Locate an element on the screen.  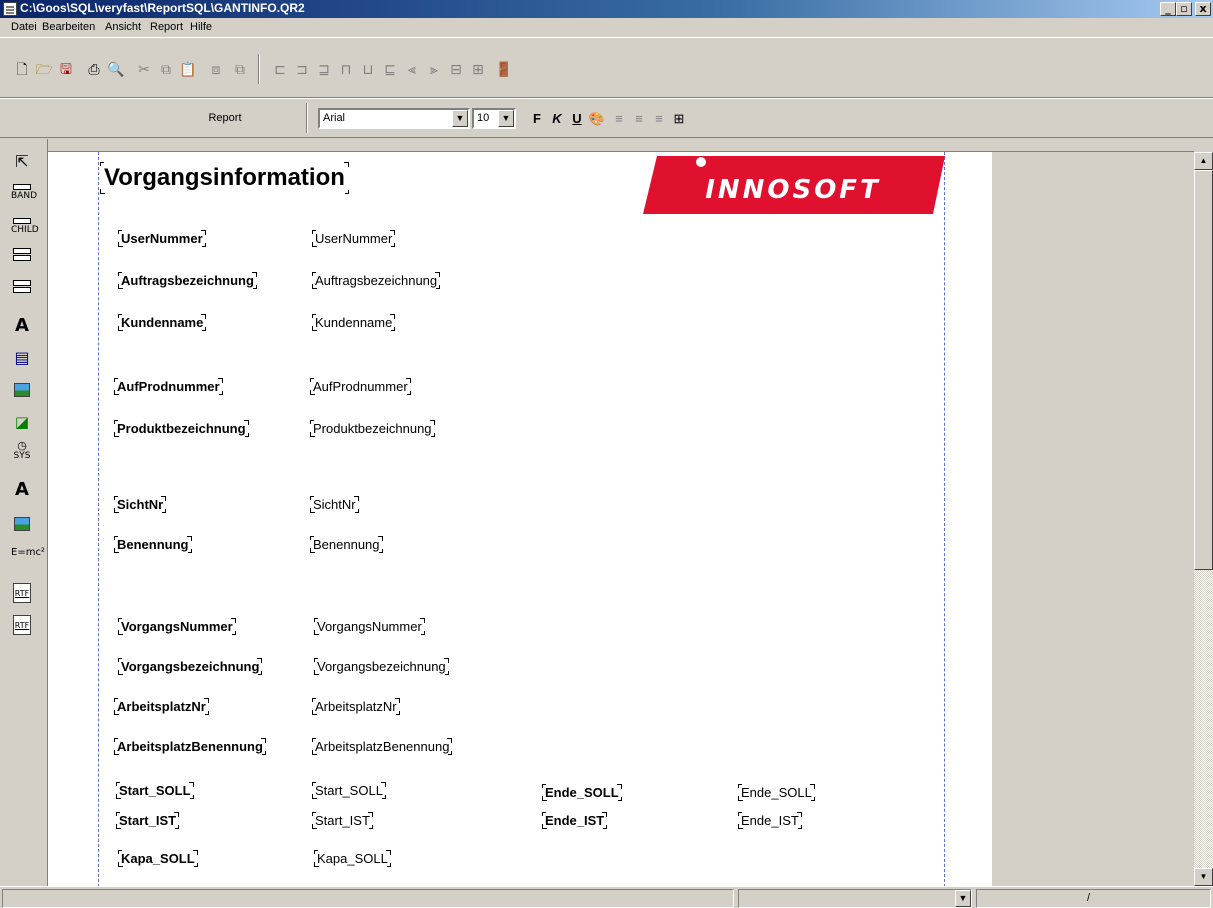
sysdata-tool-icon: ◷ SYS is located at coordinates (22, 452).